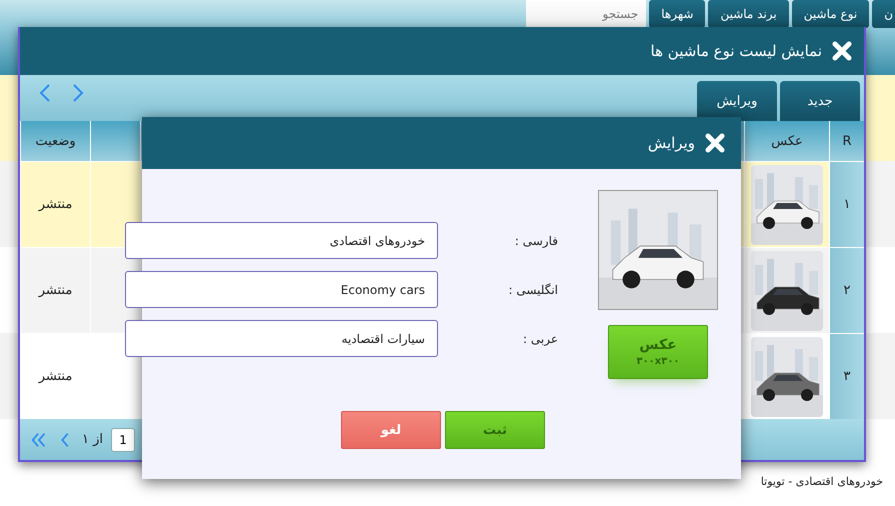 This screenshot has width=895, height=506. I want to click on nav-tab: ن, so click(883, 14).